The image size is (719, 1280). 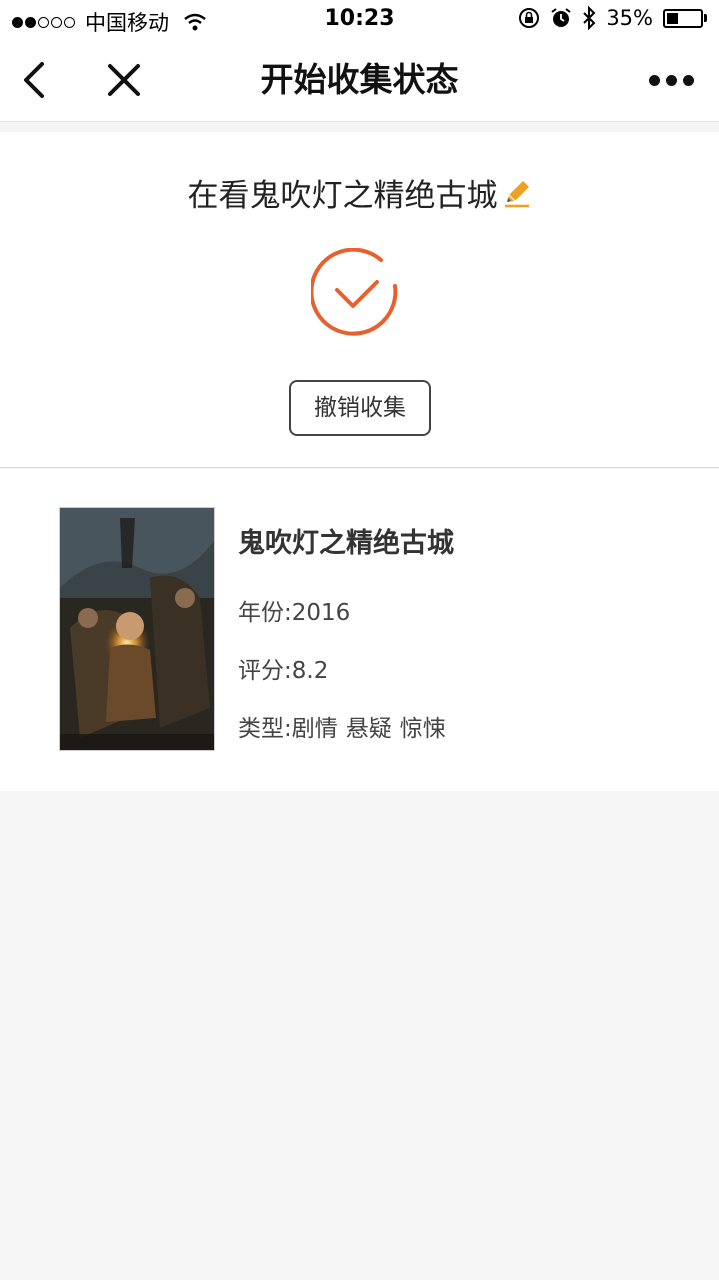 I want to click on battery-percent: 35%, so click(x=629, y=18).